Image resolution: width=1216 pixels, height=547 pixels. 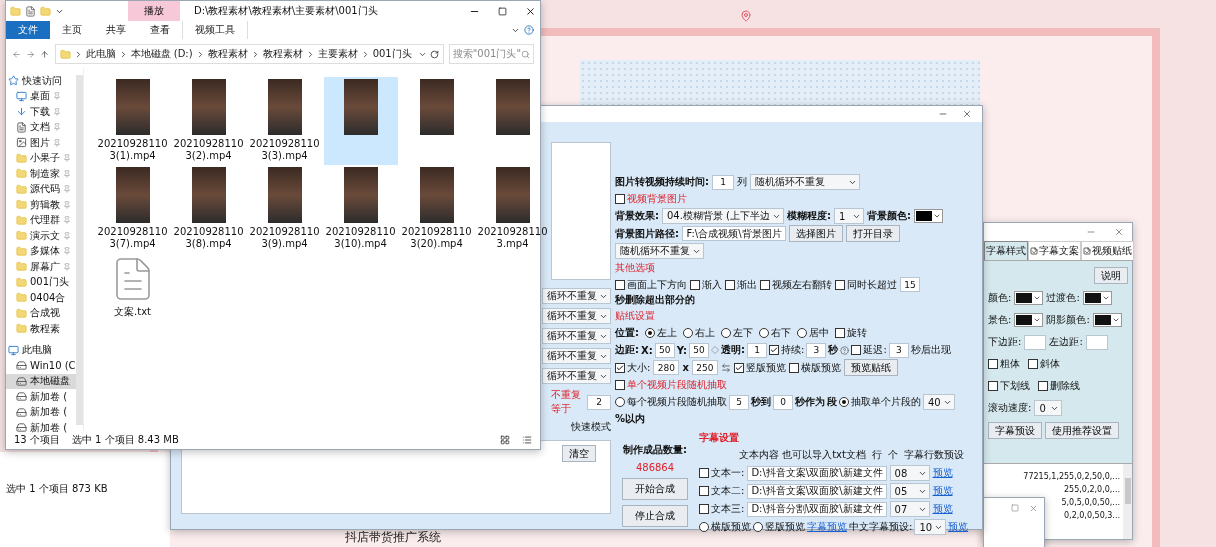 I want to click on nav-item: 屏幕广, so click(x=41, y=267).